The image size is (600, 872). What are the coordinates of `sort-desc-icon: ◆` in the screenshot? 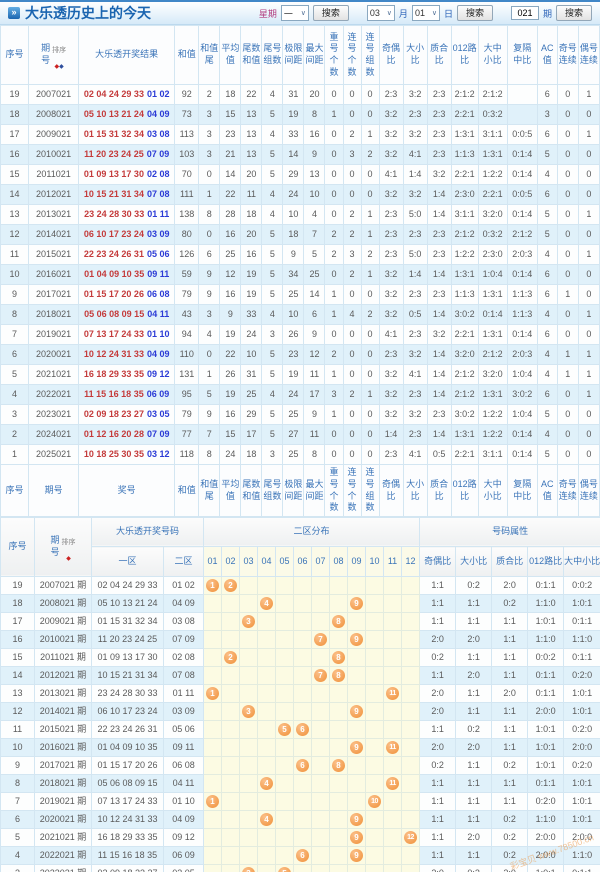 It's located at (61, 67).